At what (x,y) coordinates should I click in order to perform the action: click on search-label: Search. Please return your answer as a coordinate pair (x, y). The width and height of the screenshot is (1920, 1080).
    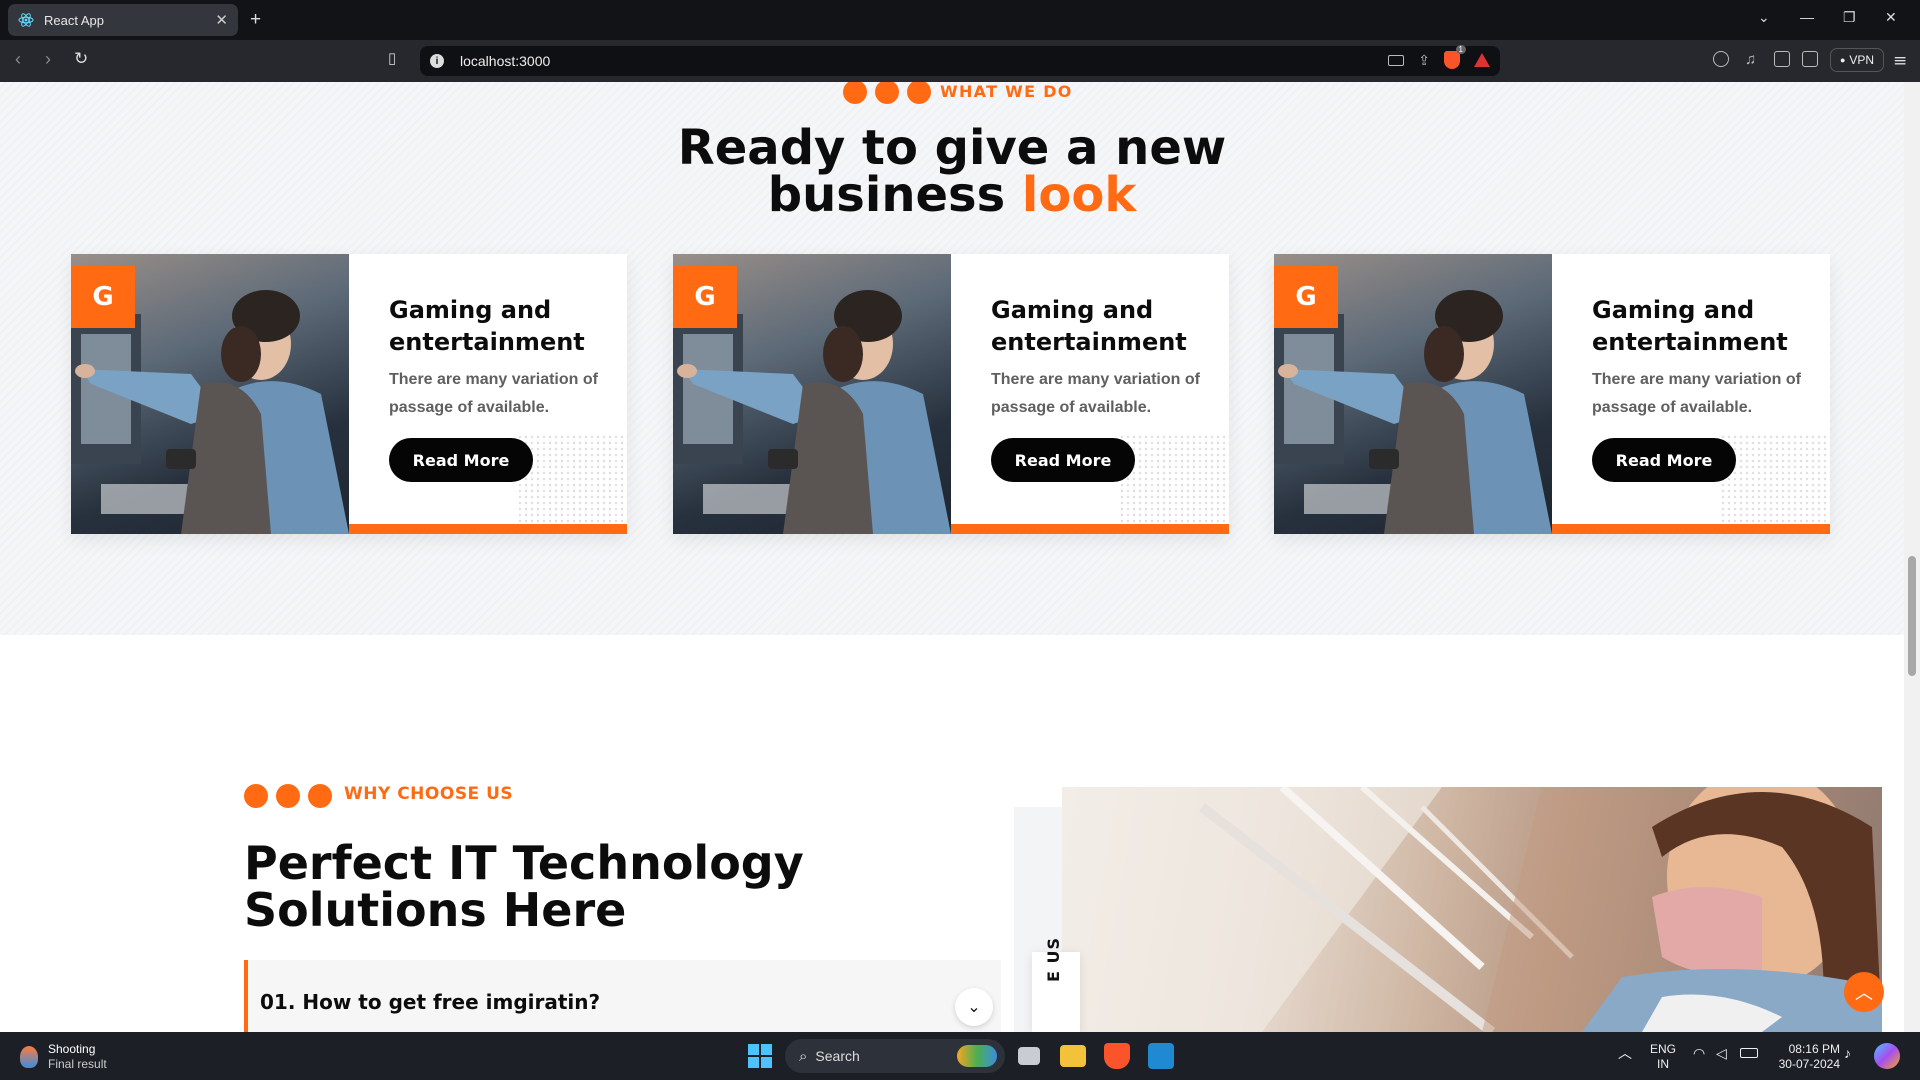
    Looking at the image, I should click on (837, 1056).